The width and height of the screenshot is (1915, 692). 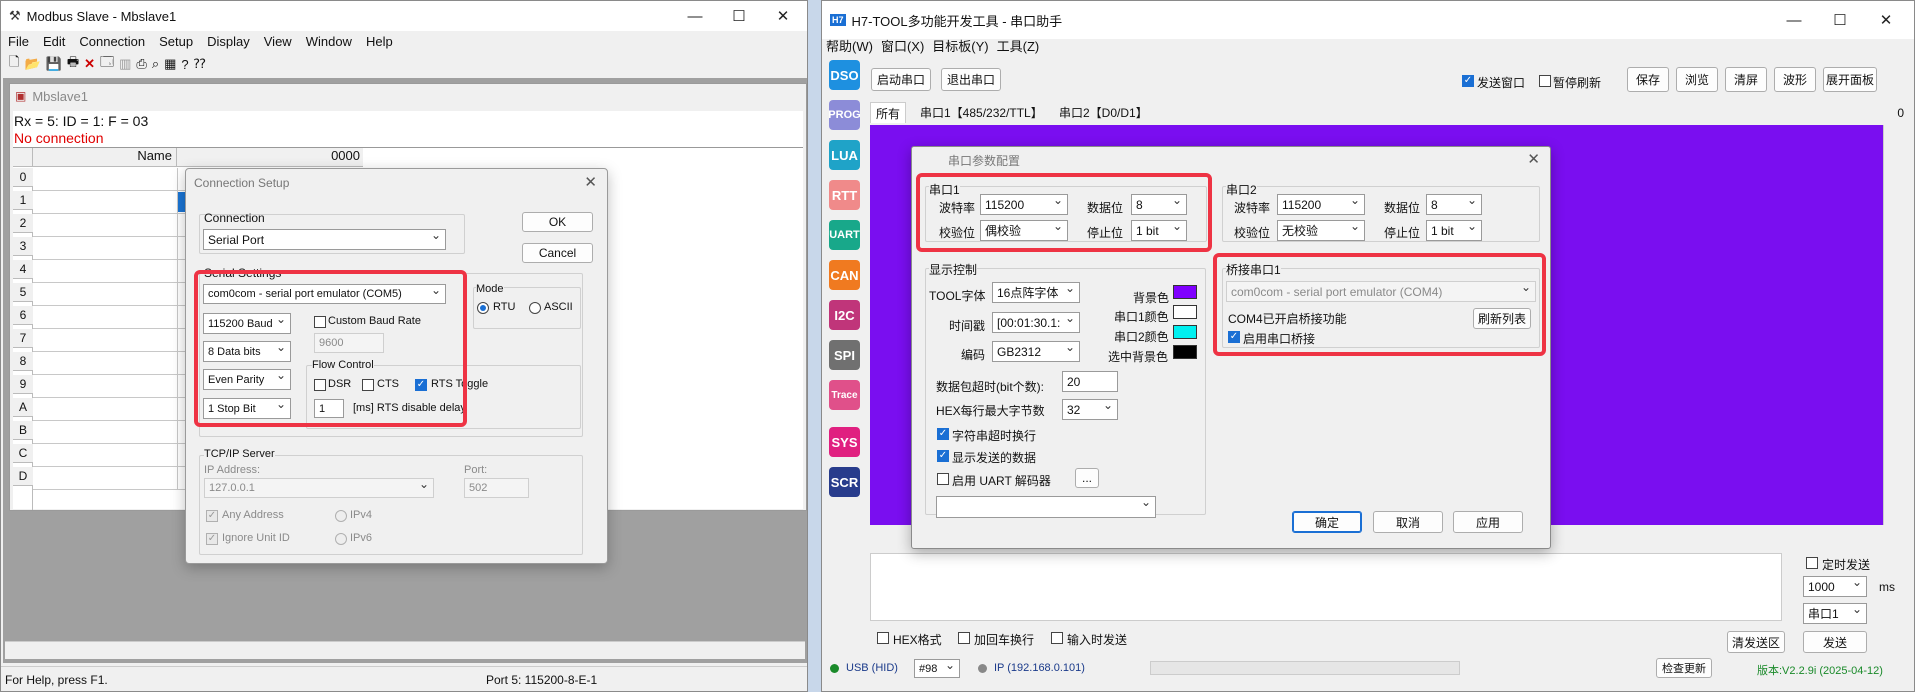 What do you see at coordinates (1454, 230) in the screenshot?
I see `p2-stop-select: 1 bit` at bounding box center [1454, 230].